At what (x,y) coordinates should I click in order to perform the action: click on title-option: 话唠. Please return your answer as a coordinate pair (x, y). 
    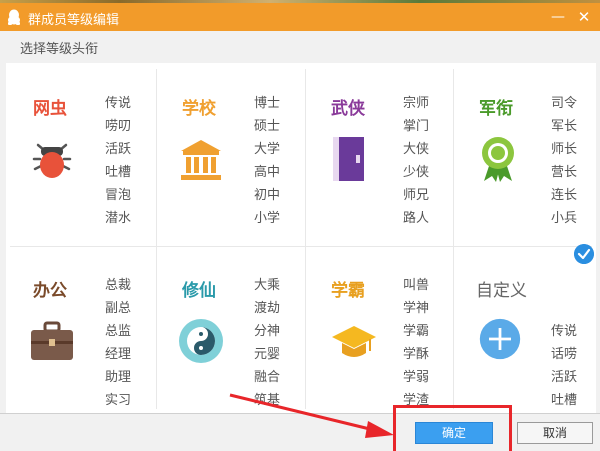
    Looking at the image, I should click on (564, 354).